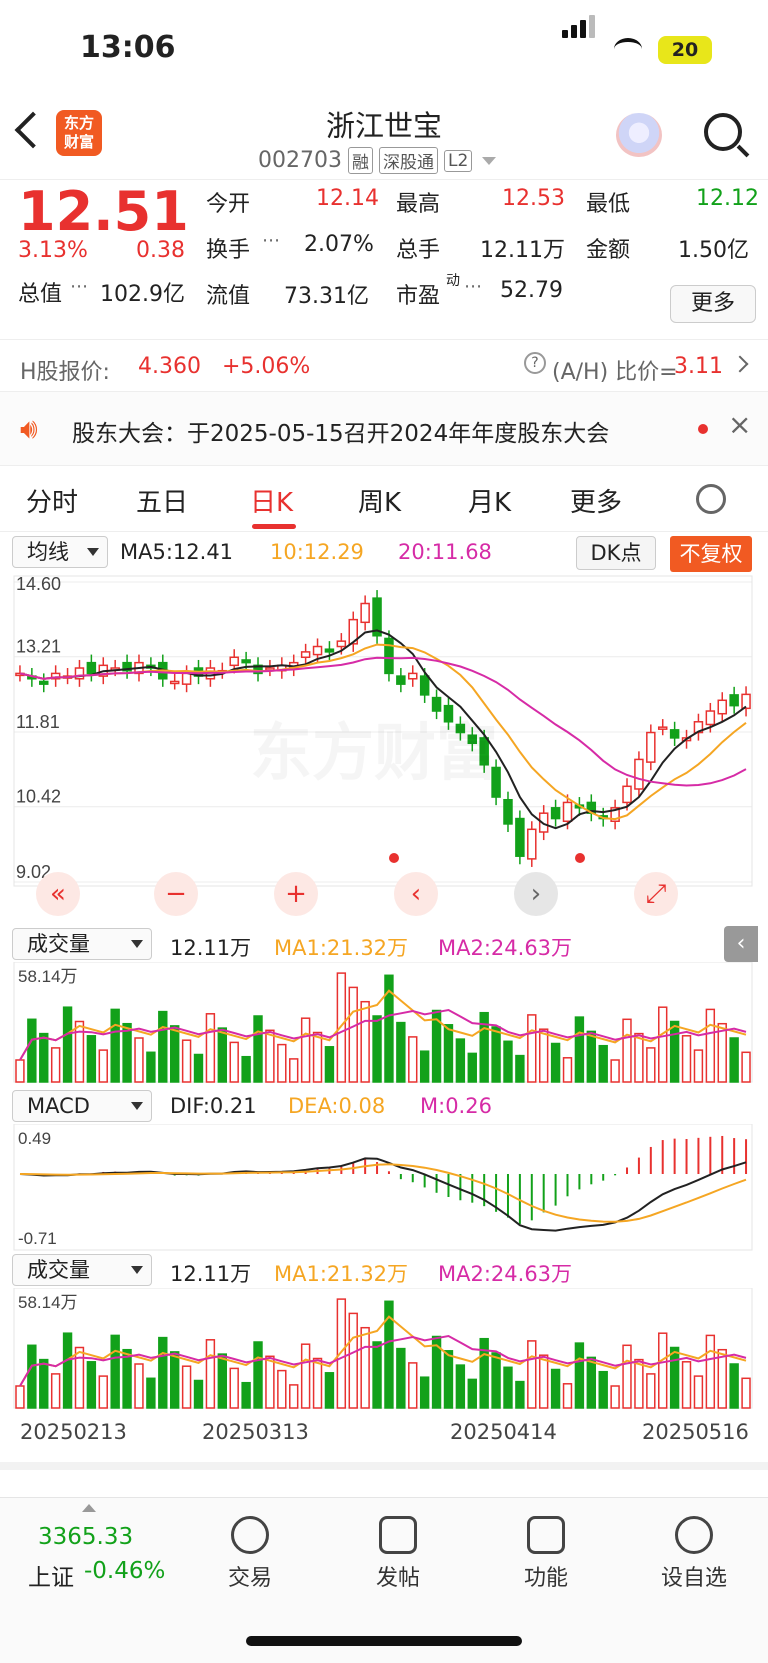 This screenshot has width=768, height=1663. What do you see at coordinates (711, 499) in the screenshot?
I see `gear-icon` at bounding box center [711, 499].